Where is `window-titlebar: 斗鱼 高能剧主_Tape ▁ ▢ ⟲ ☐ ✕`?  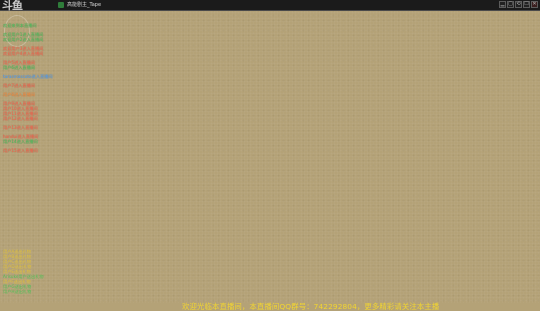 window-titlebar: 斗鱼 高能剧主_Tape ▁ ▢ ⟲ ☐ ✕ is located at coordinates (270, 5).